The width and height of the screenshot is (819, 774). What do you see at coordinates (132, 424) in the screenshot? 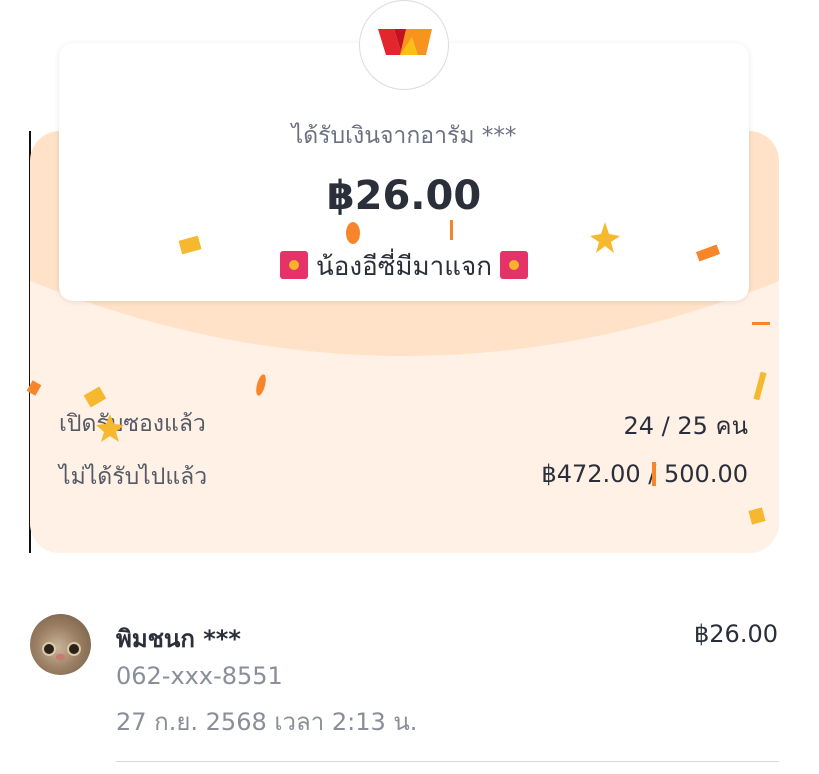
I see `opened-label: เปิดรับซองแล้ว` at bounding box center [132, 424].